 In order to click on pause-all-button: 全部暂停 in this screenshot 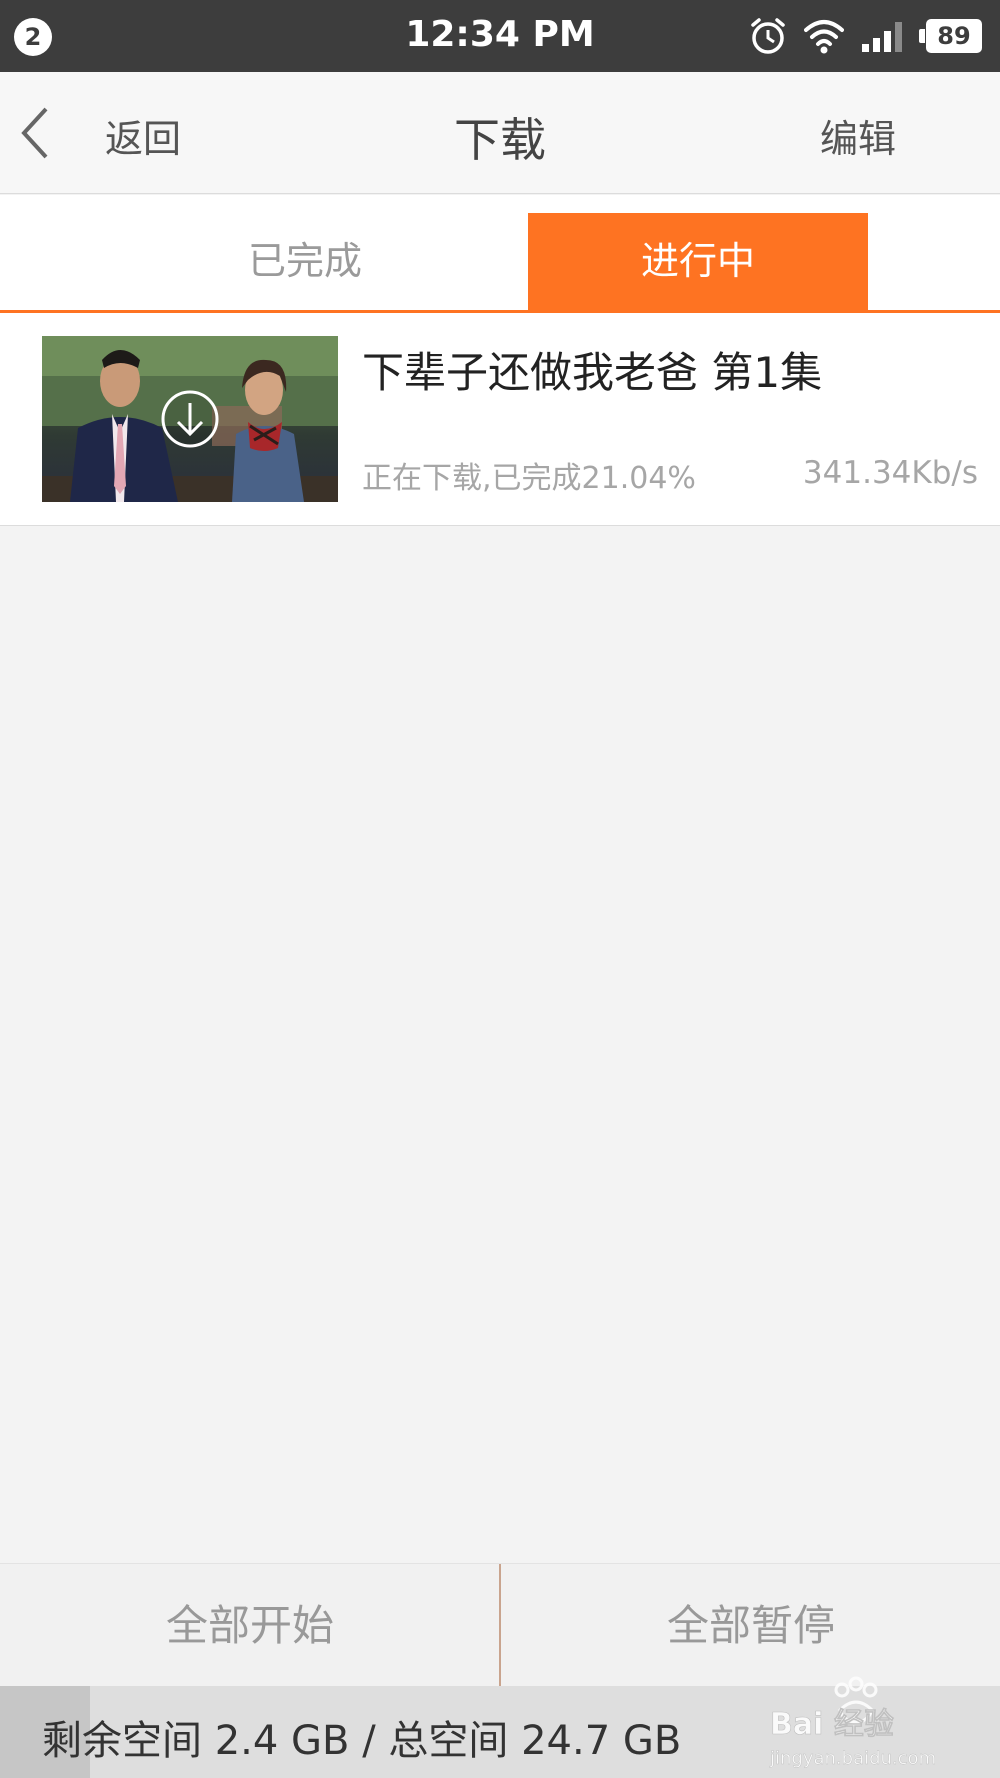, I will do `click(750, 1625)`.